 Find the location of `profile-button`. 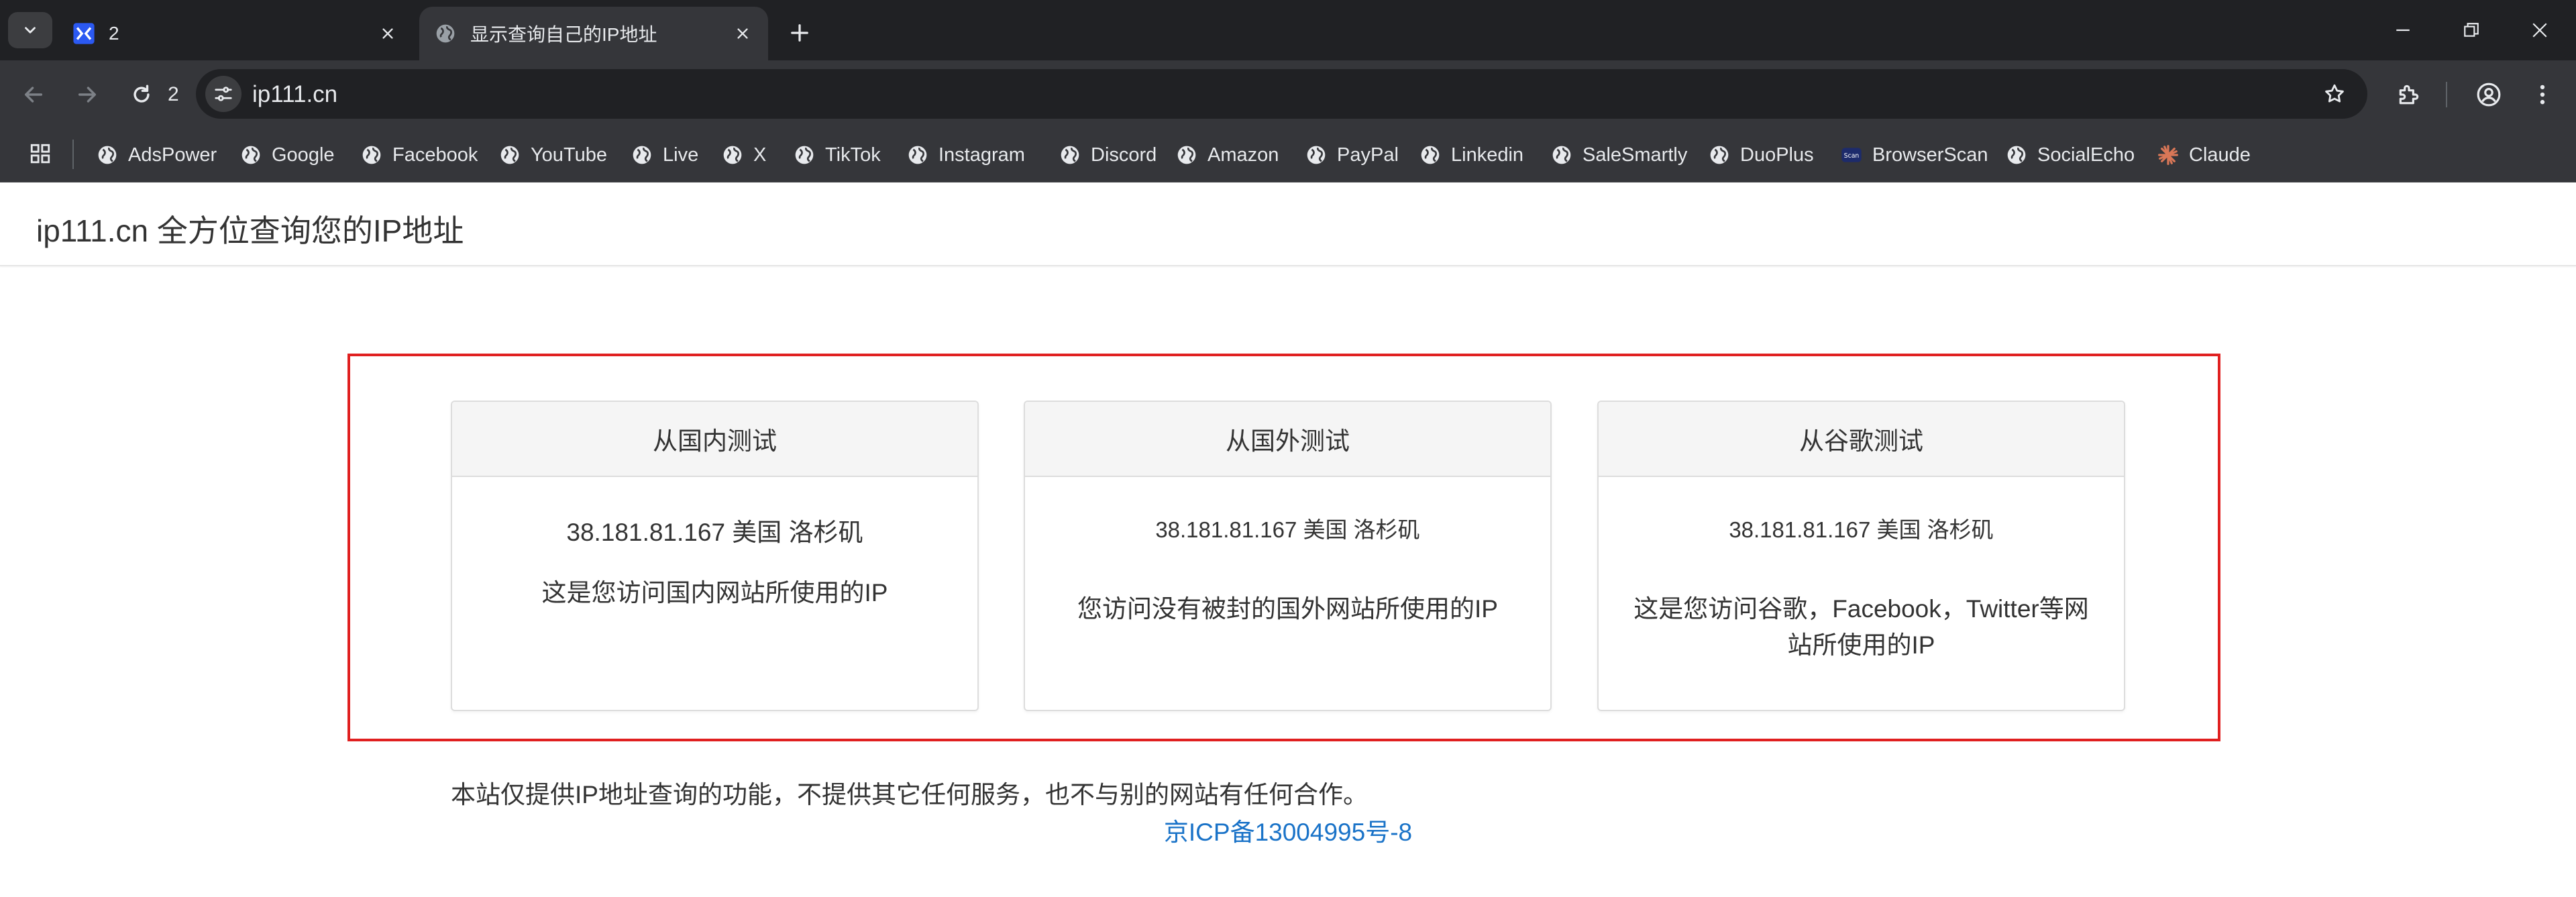

profile-button is located at coordinates (2489, 95).